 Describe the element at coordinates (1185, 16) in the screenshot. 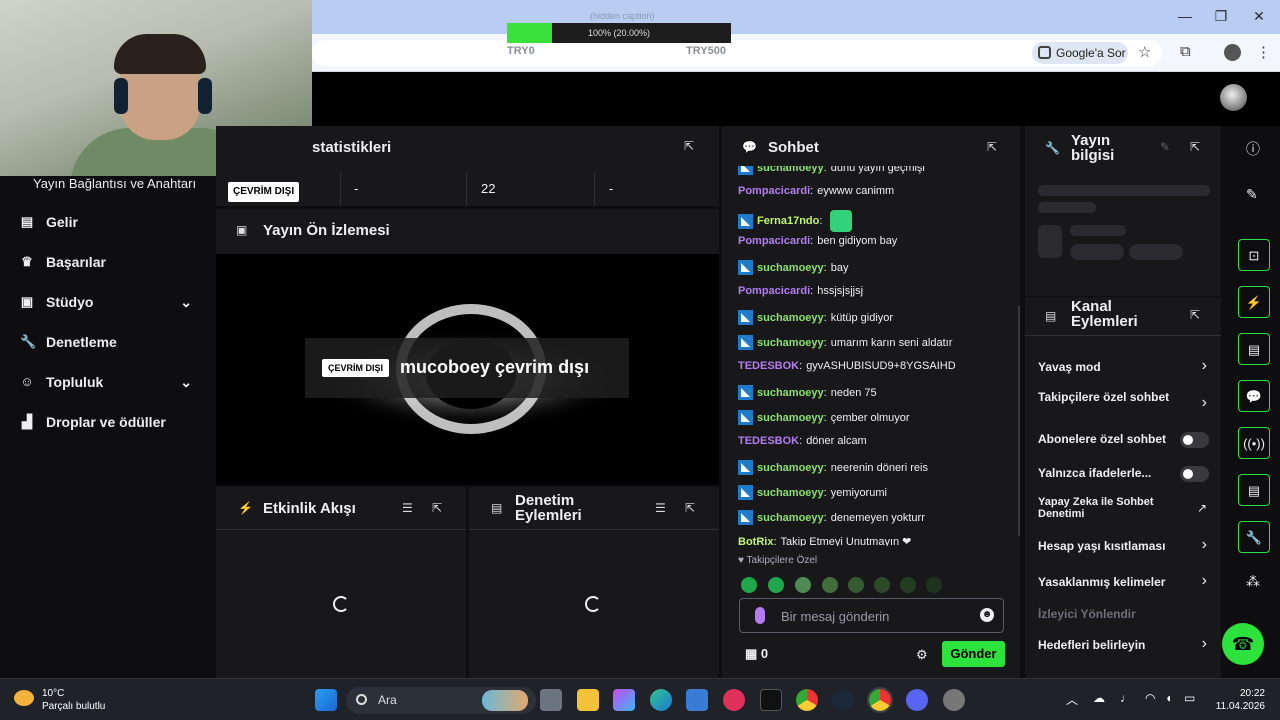

I see `minimize-icon: —` at that location.